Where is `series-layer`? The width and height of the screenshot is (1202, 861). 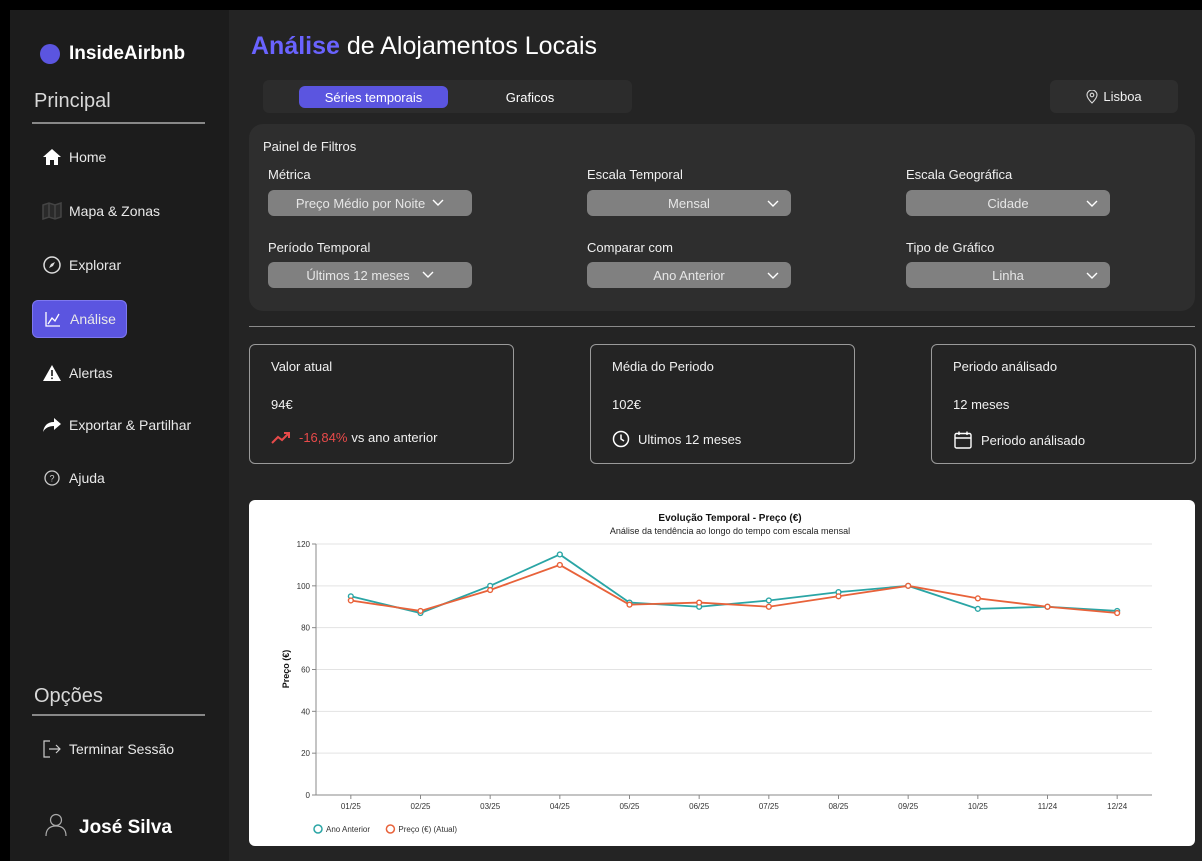
series-layer is located at coordinates (734, 584).